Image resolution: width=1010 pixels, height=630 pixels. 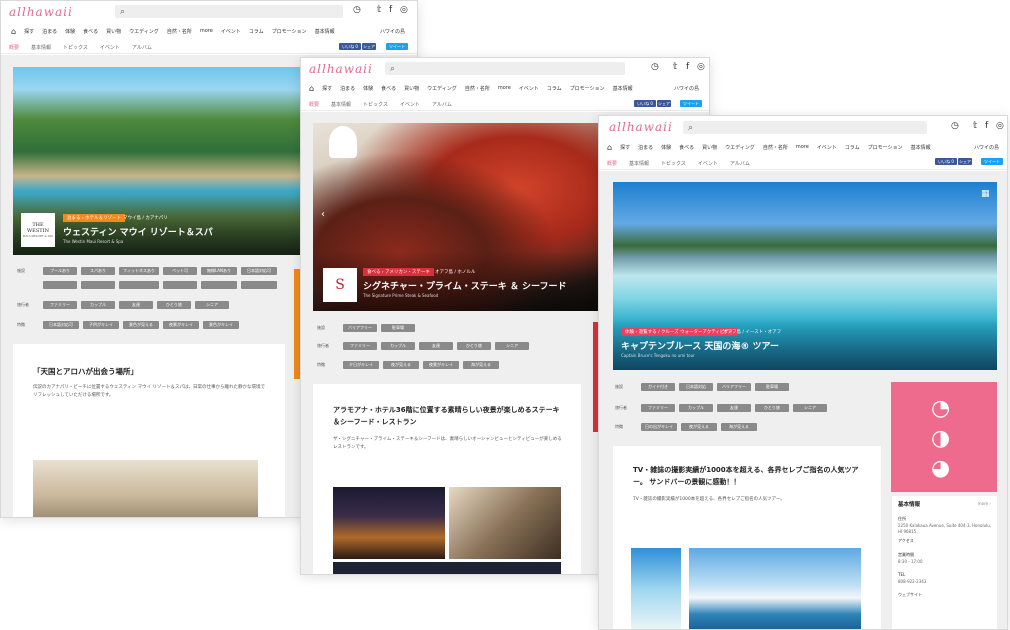 I want to click on category-promo-panel: ◔ ◑ ◕, so click(x=944, y=437).